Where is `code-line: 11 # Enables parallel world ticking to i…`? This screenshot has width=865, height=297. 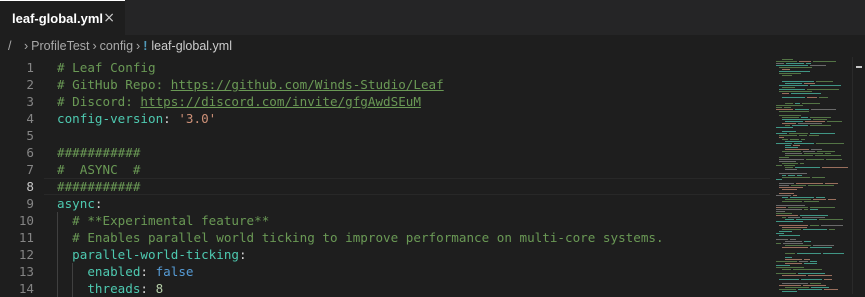 code-line: 11 # Enables parallel world ticking to i… is located at coordinates (385, 237).